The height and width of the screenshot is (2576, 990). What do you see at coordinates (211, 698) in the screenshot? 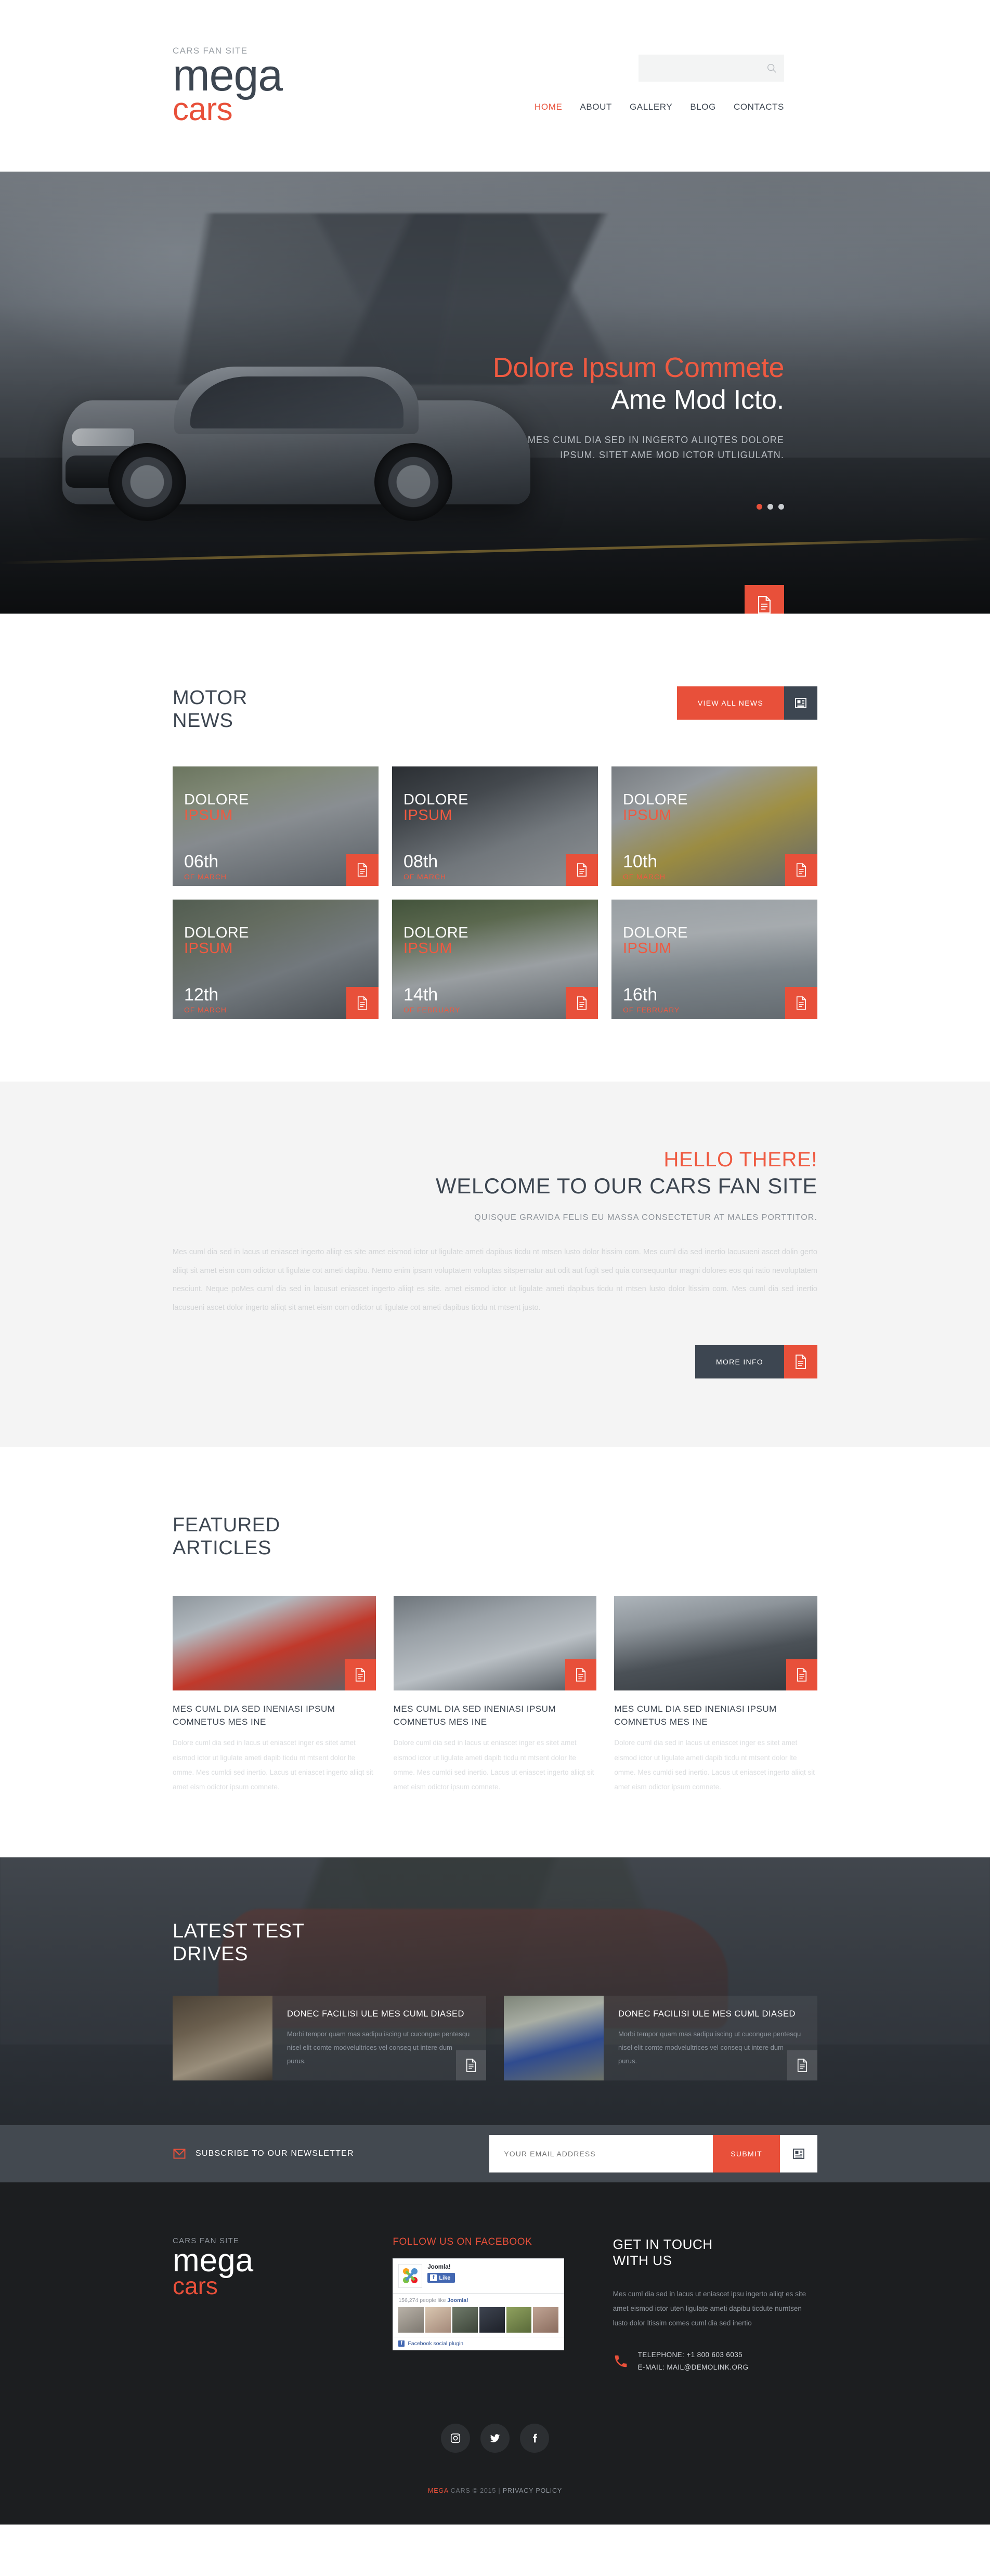
I see `motor-news-title-line1: MOTOR` at bounding box center [211, 698].